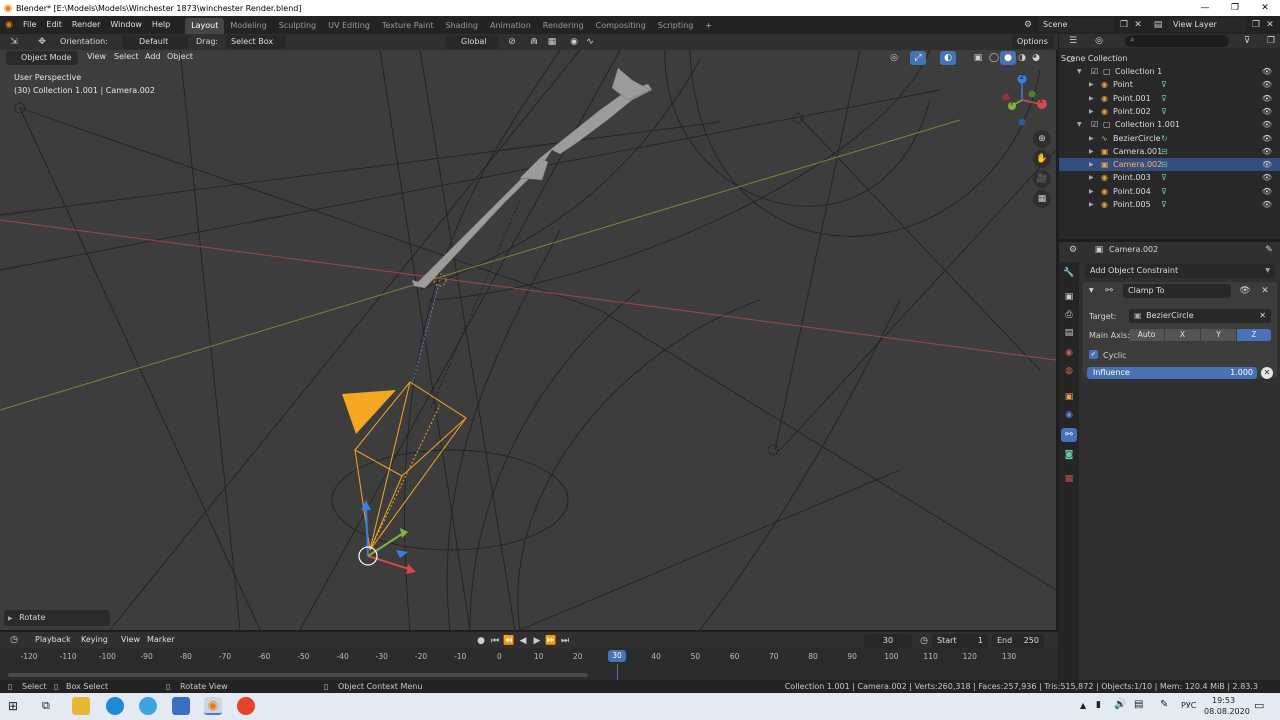 The height and width of the screenshot is (720, 1280). What do you see at coordinates (574, 42) in the screenshot?
I see `proportional-edit-icon: ◉` at bounding box center [574, 42].